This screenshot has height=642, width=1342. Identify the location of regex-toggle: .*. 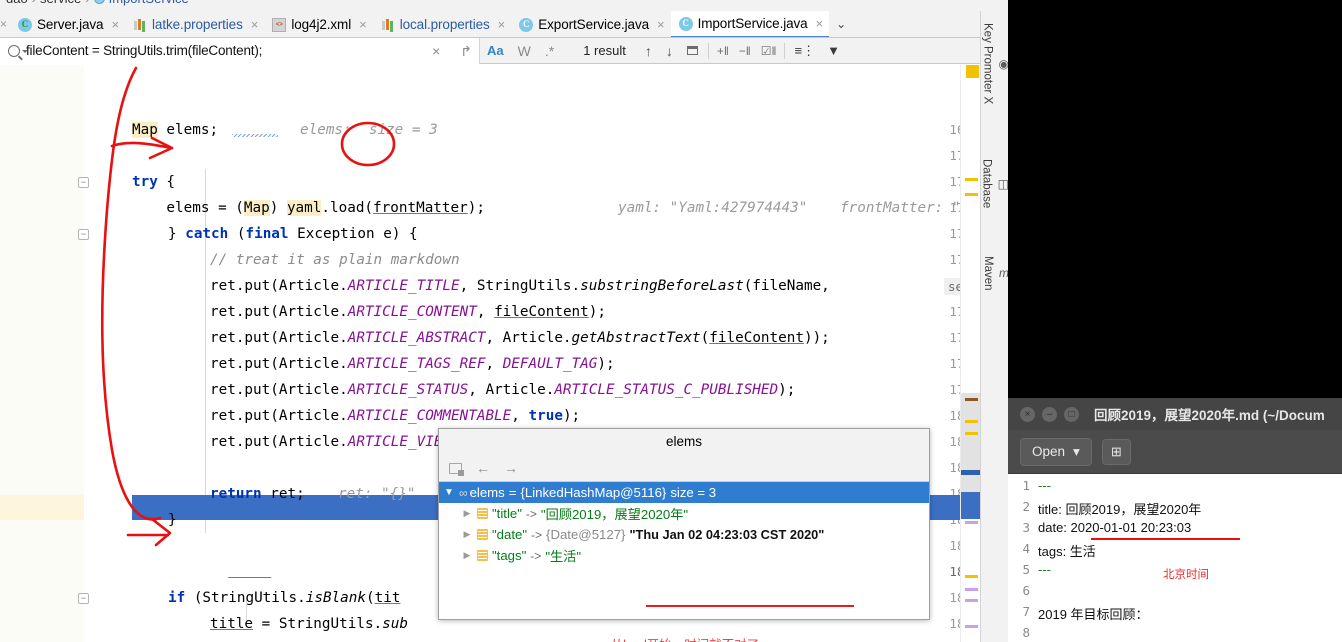
(549, 51).